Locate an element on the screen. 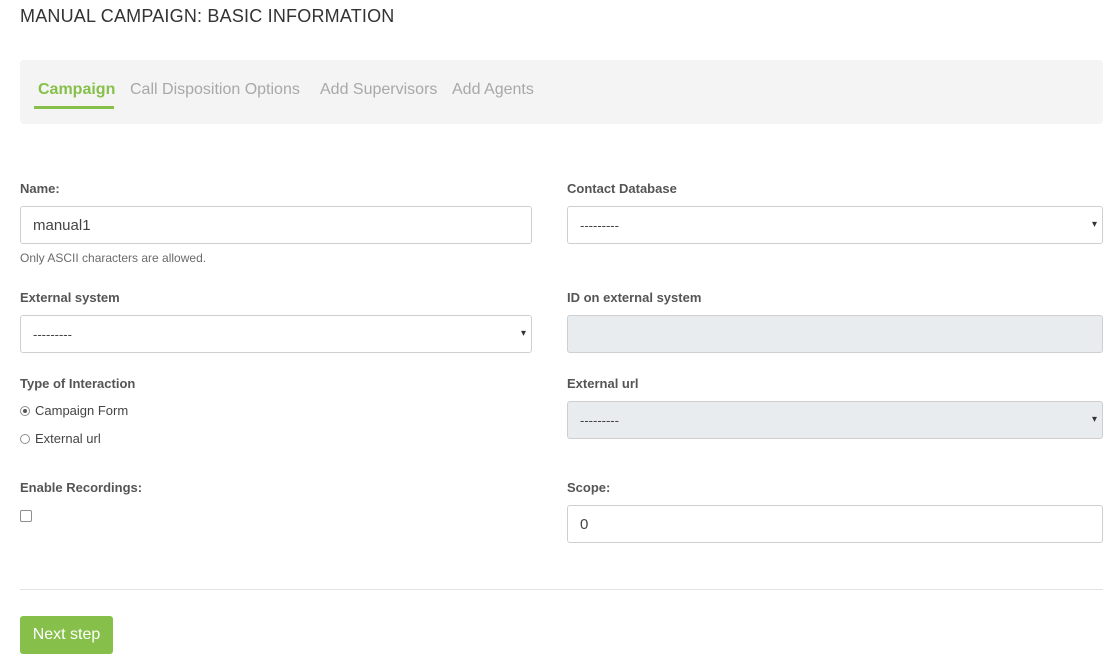  radio-campaign-form: Campaign Form is located at coordinates (74, 410).